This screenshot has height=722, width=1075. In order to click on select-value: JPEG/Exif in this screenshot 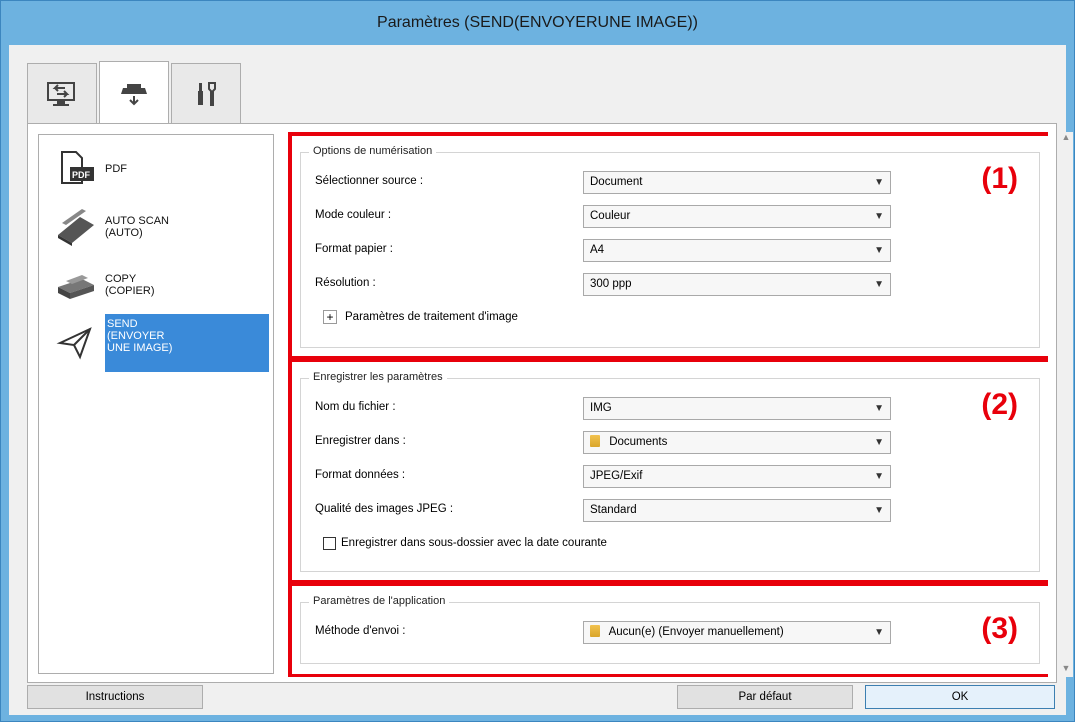, I will do `click(616, 476)`.